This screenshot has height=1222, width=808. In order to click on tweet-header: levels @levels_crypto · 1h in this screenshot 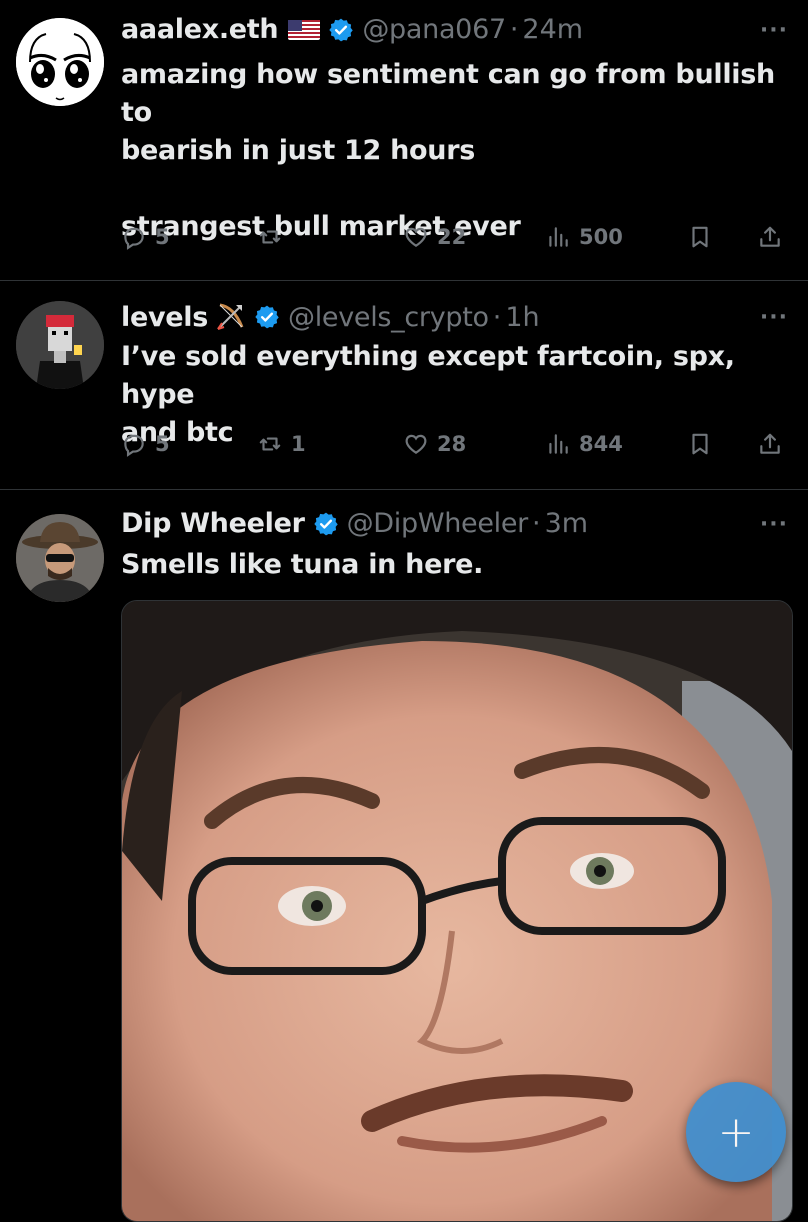, I will do `click(330, 317)`.